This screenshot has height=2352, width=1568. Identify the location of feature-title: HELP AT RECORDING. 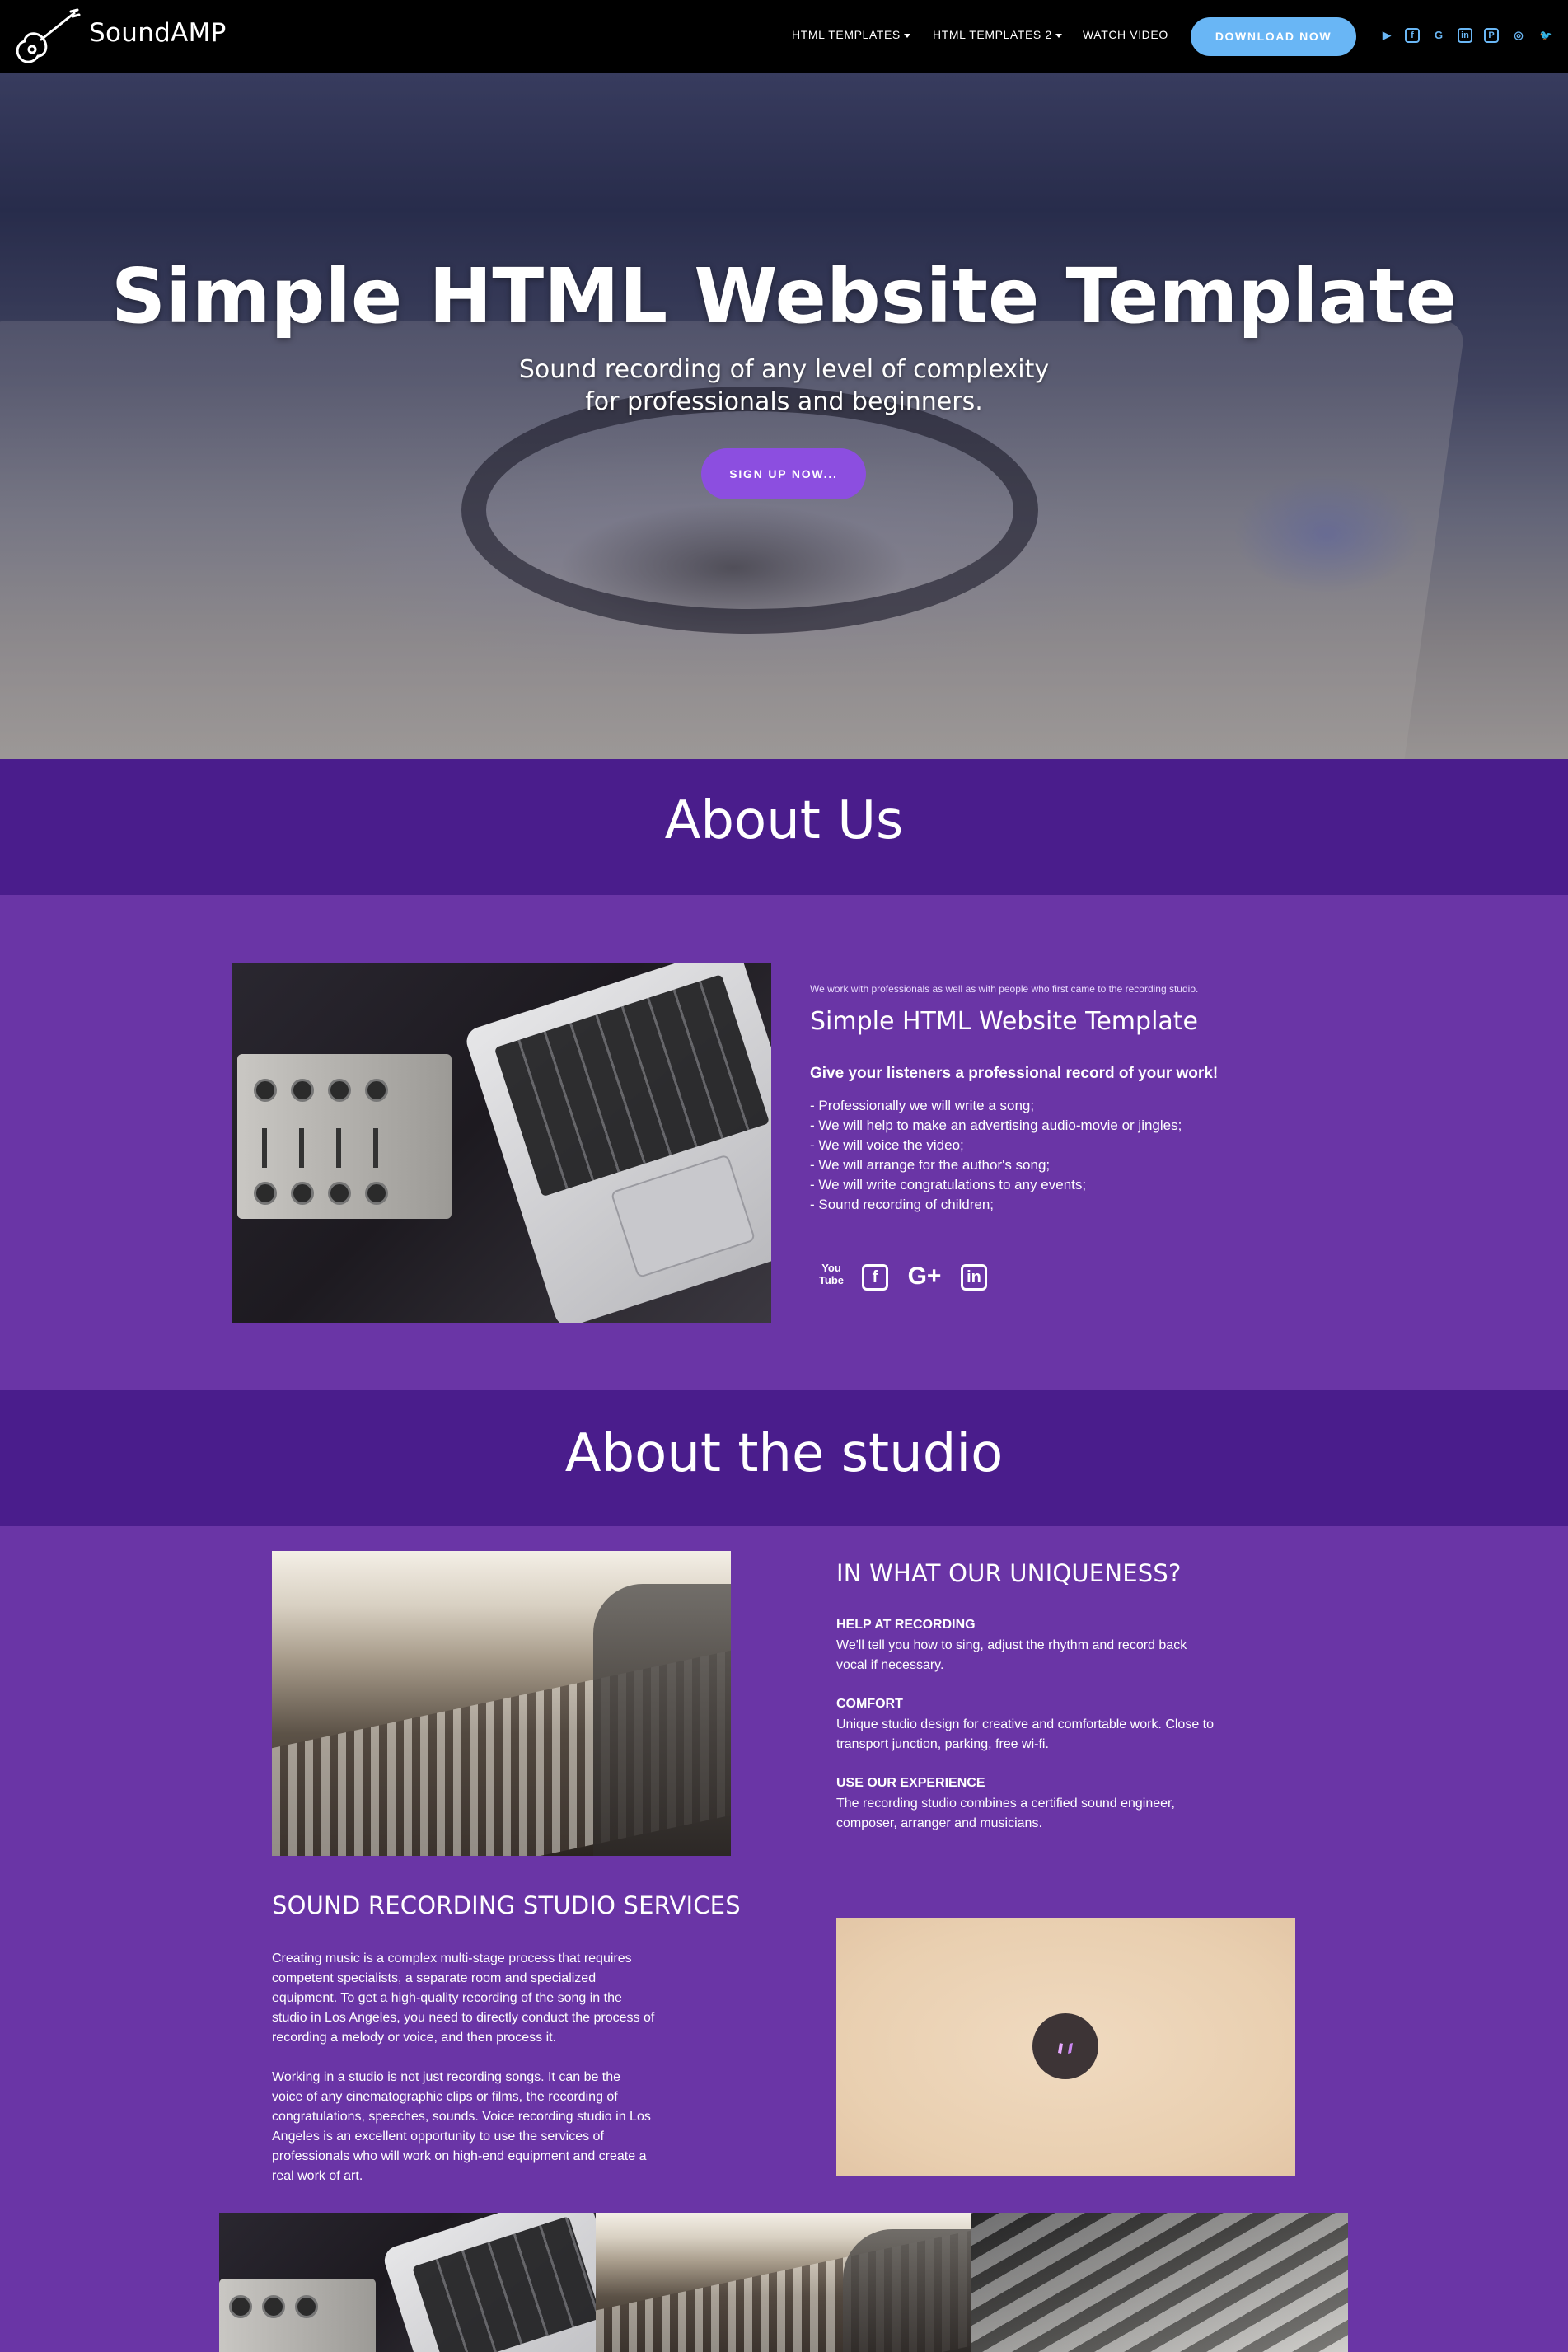
(906, 1625).